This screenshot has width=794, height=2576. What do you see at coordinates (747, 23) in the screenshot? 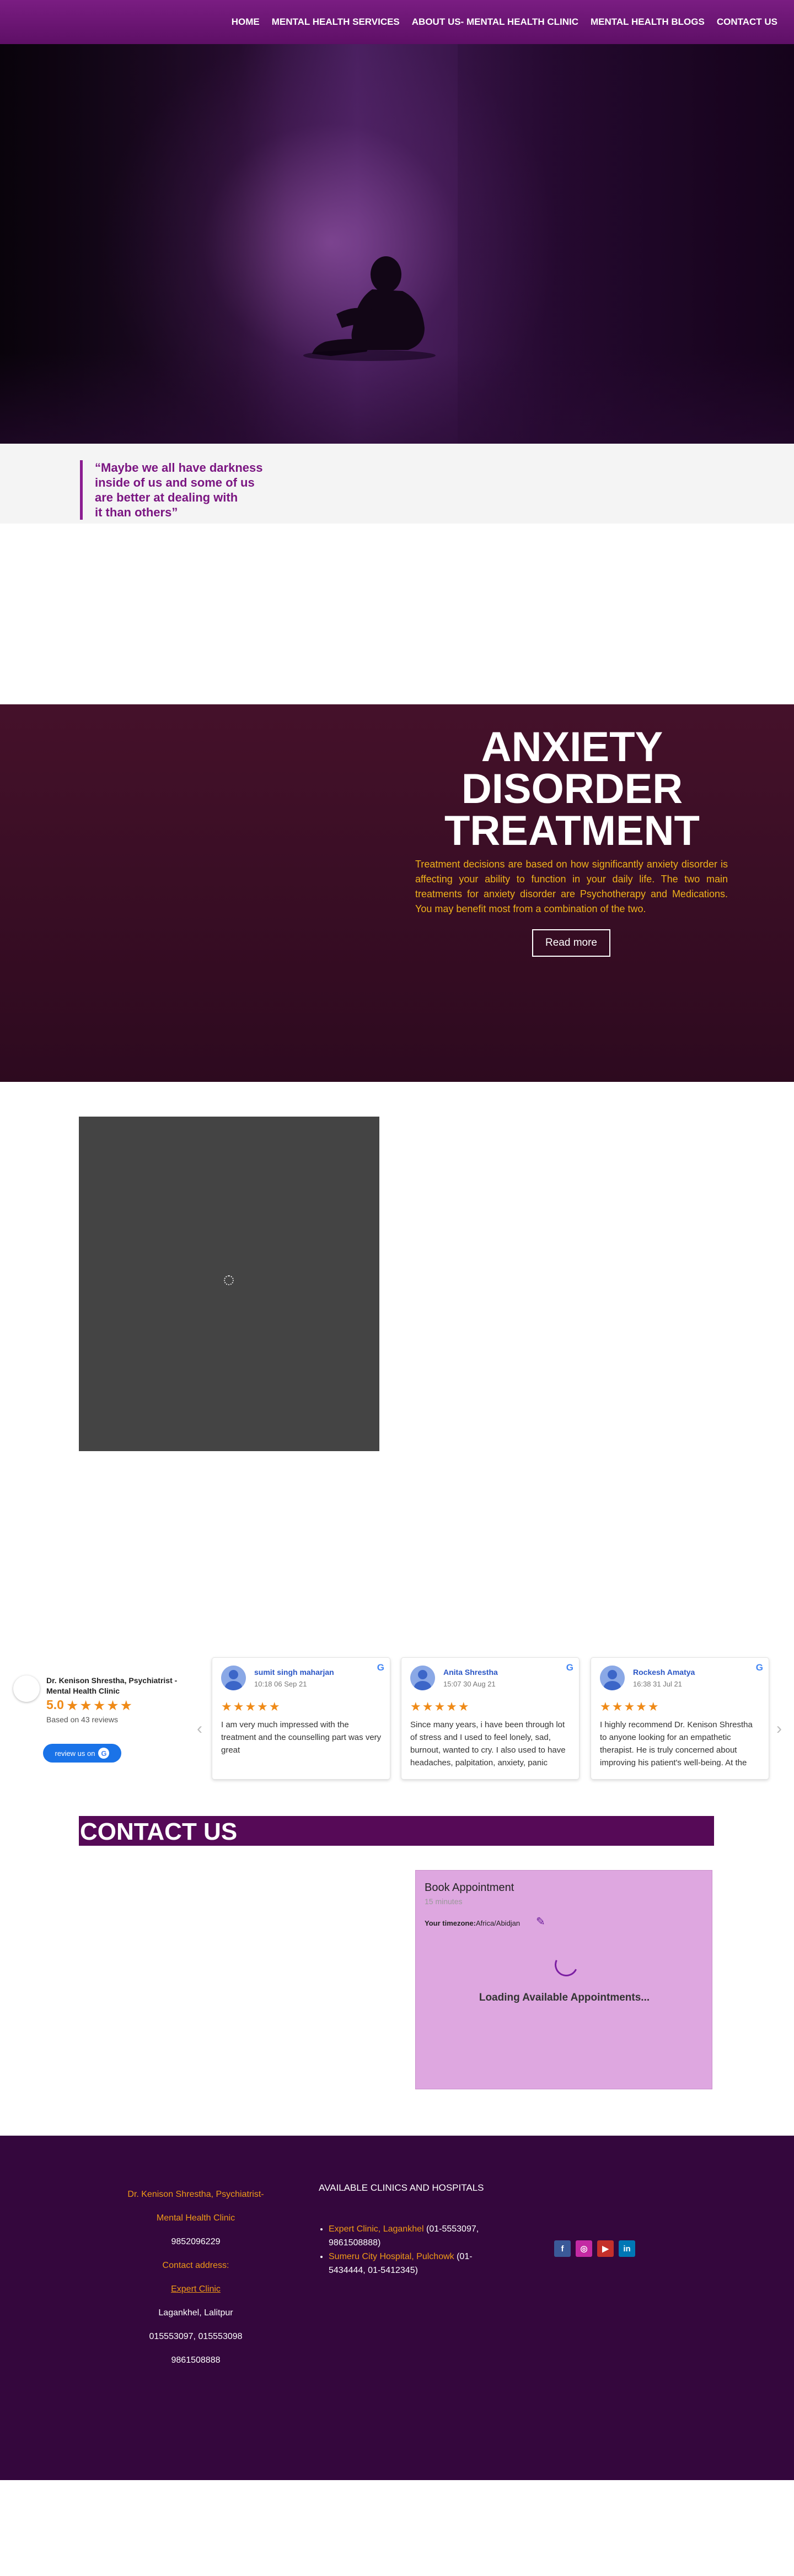
I see `nav-contact-us: CONTACT US` at bounding box center [747, 23].